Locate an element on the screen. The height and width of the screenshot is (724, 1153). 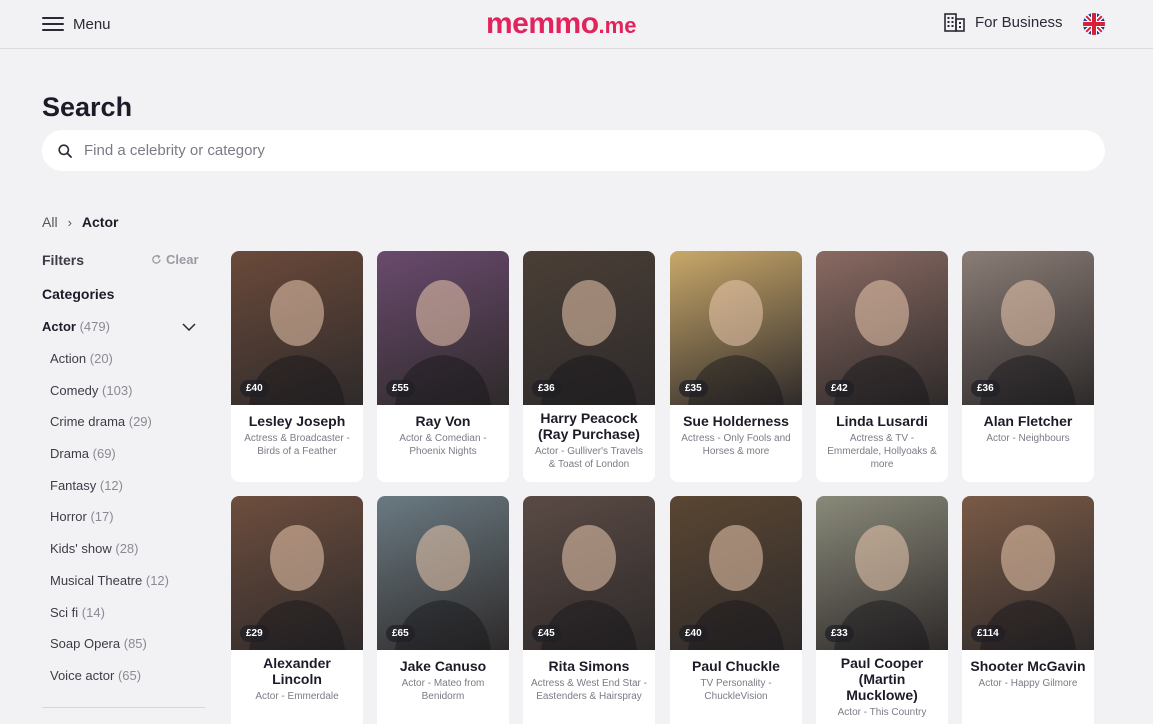
celebrity-description: TV Personality - ChuckleVision is located at coordinates (736, 690).